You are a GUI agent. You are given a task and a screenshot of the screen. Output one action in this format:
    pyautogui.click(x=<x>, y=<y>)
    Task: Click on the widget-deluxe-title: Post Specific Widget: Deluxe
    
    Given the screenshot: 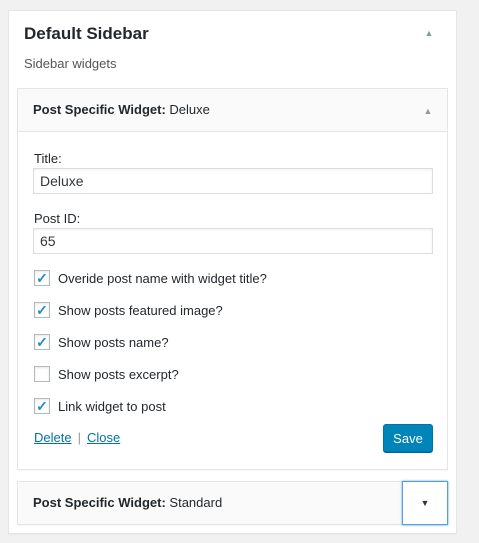 What is the action you would take?
    pyautogui.click(x=121, y=109)
    